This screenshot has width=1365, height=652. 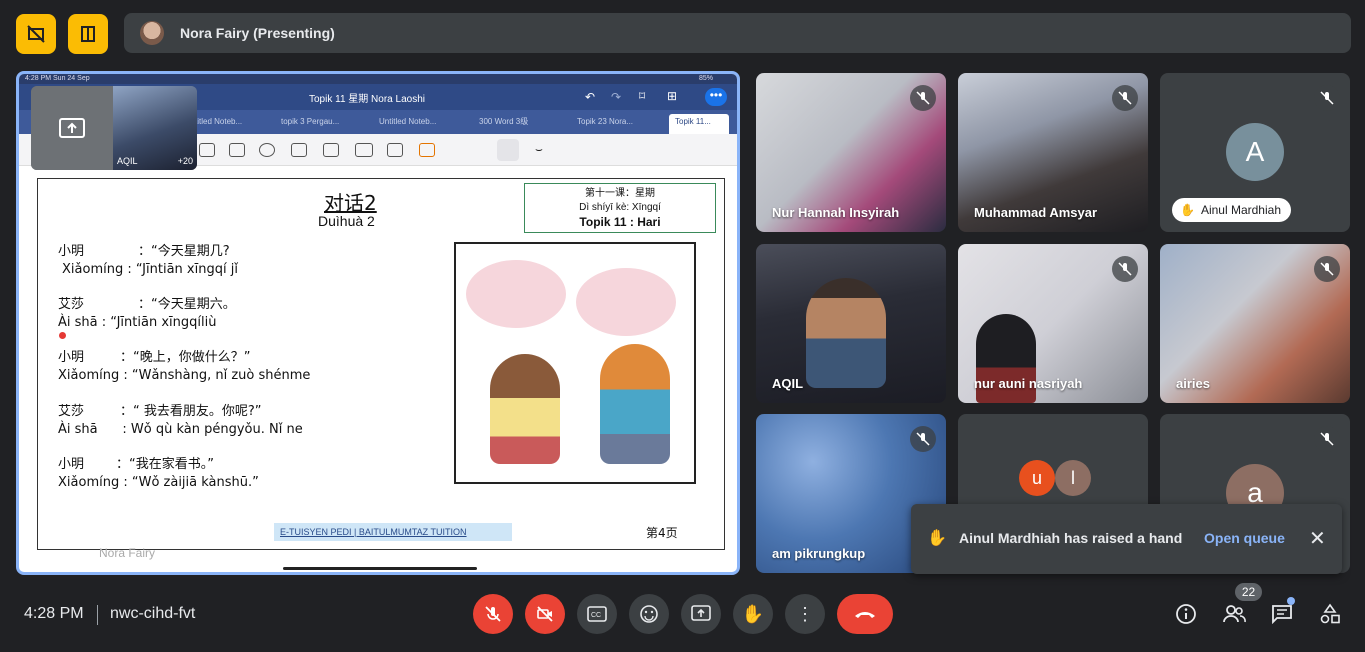 I want to click on presenter-bar: Nora Fairy (Presenting), so click(x=737, y=33).